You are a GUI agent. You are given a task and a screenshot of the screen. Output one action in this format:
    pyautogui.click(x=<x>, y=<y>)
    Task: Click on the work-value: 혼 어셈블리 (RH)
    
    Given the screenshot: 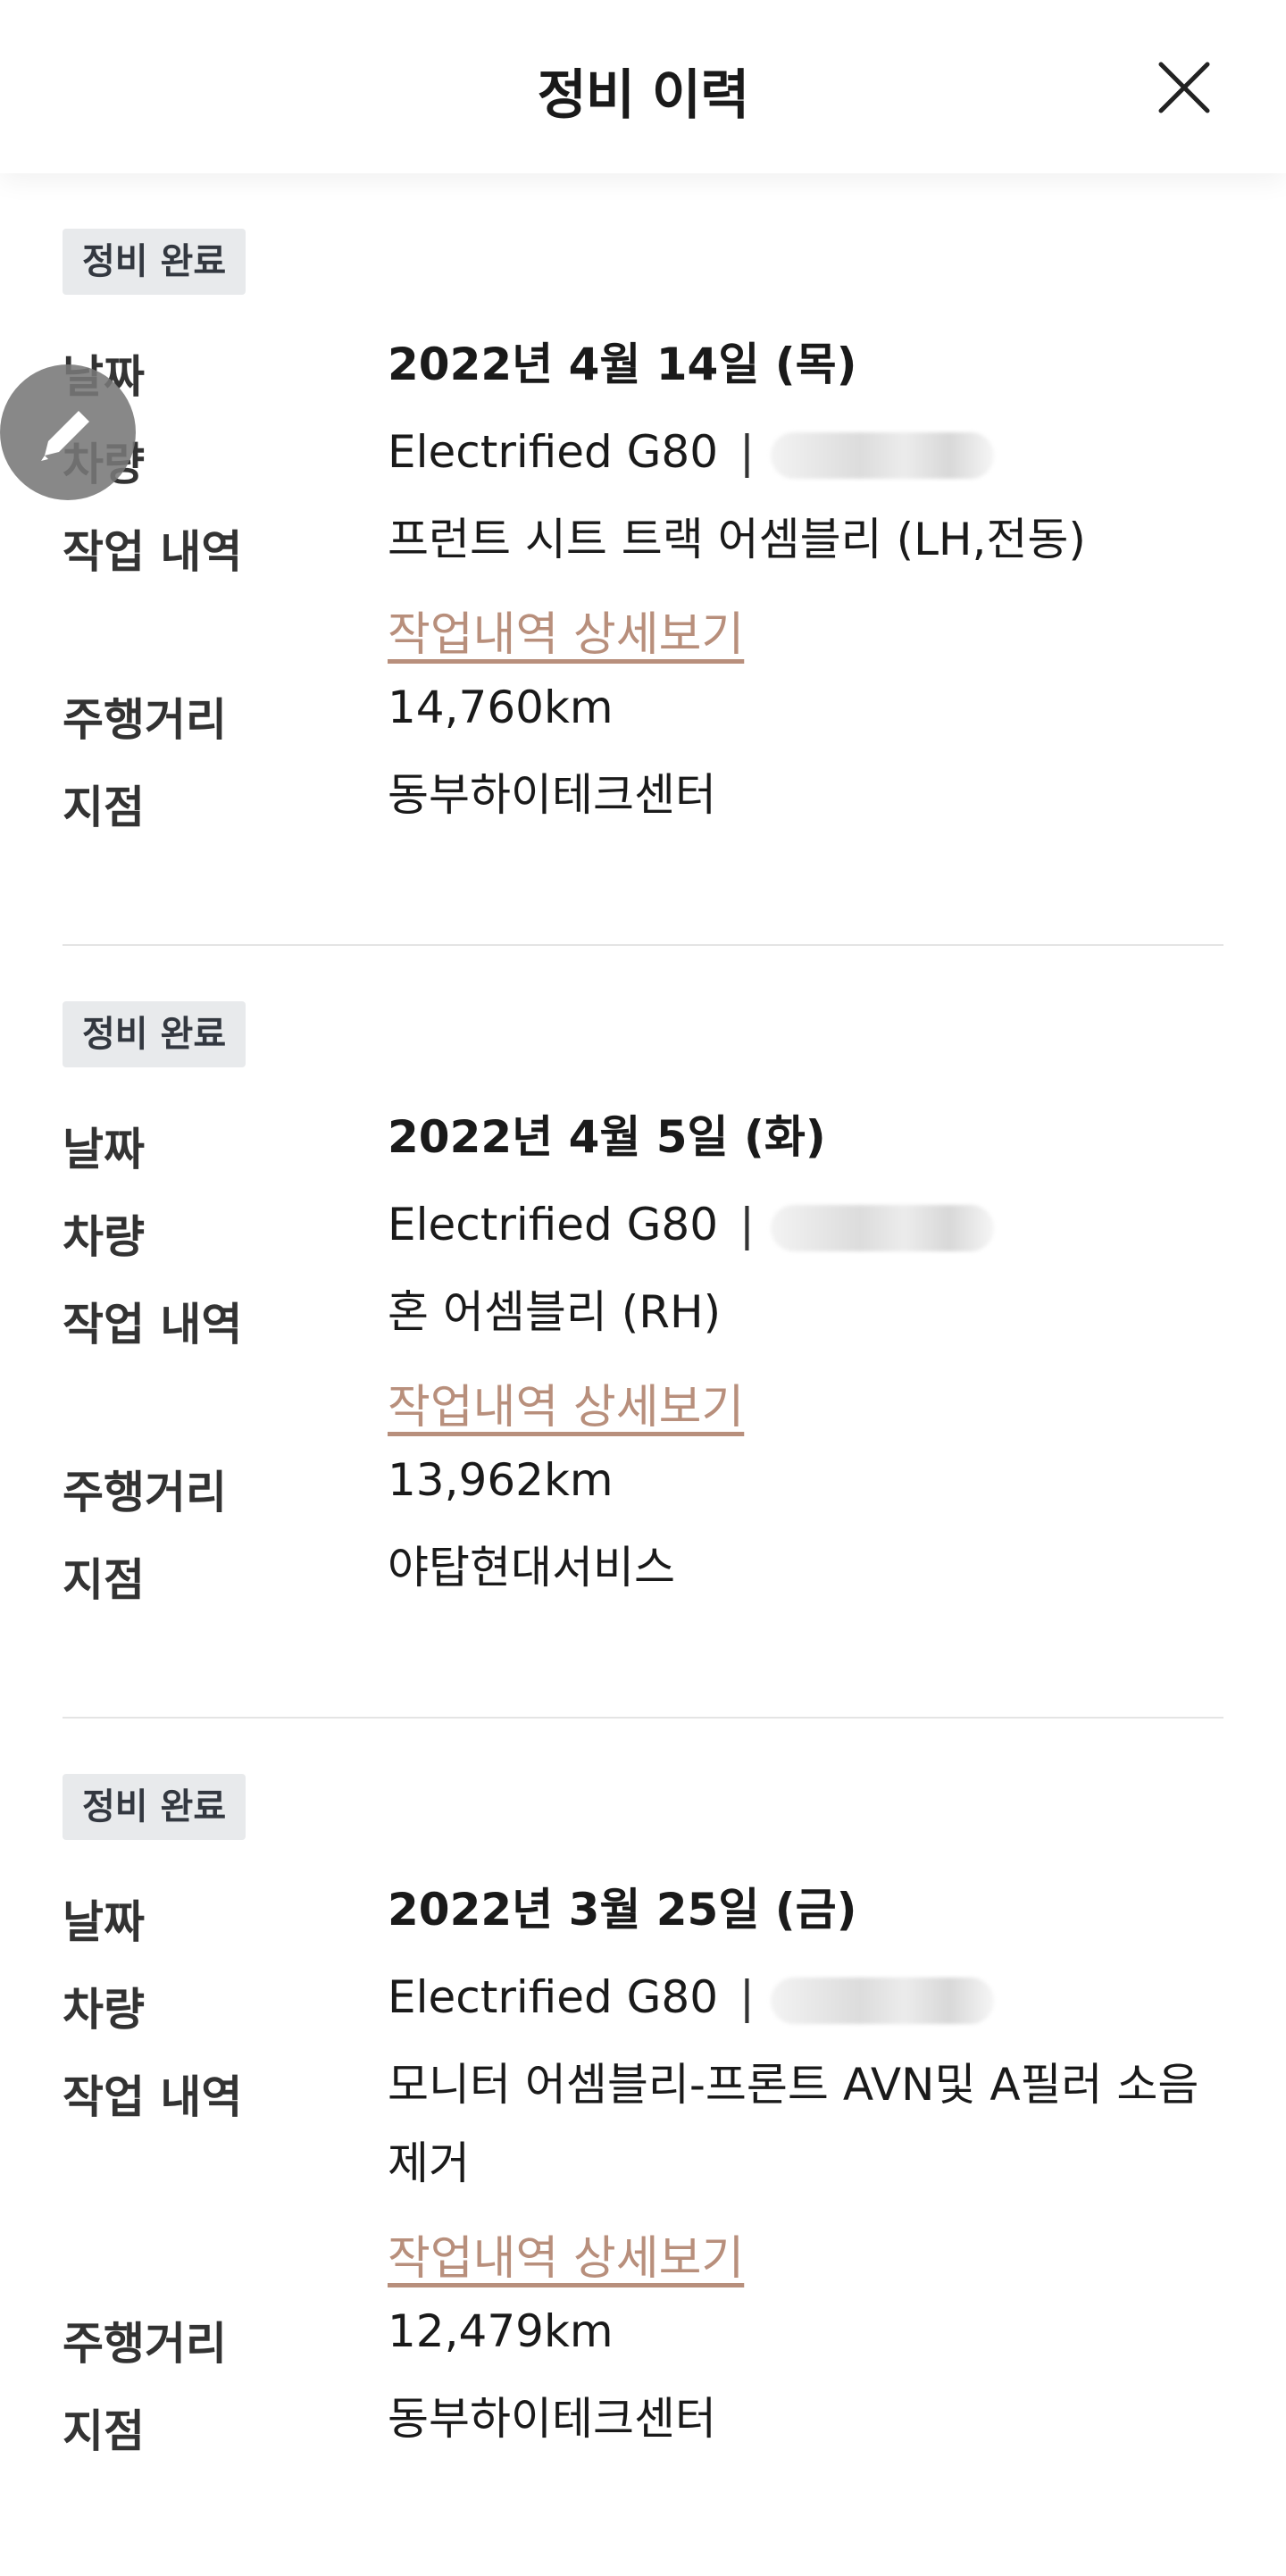 What is the action you would take?
    pyautogui.click(x=555, y=1312)
    